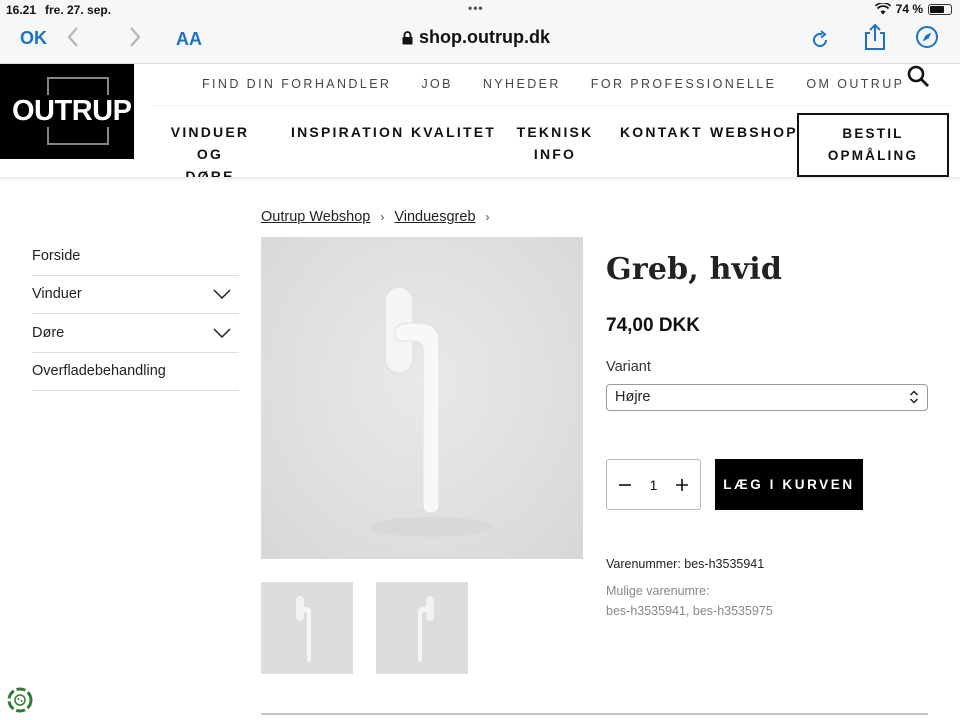 This screenshot has width=960, height=720. I want to click on browser-toolbar: OK AA shop.outrup.dk, so click(480, 42).